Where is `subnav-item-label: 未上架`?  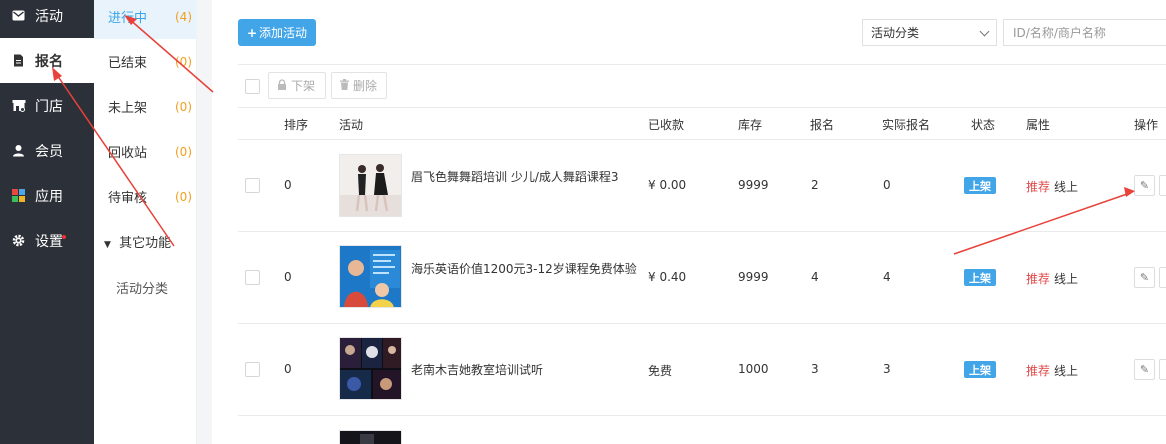
subnav-item-label: 未上架 is located at coordinates (128, 108).